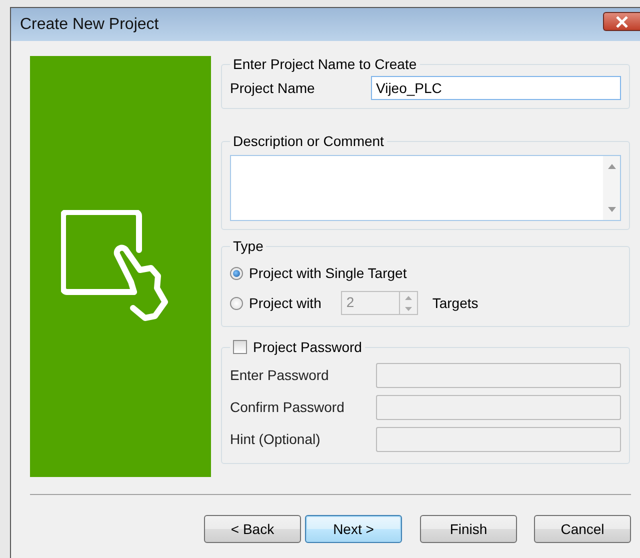 Image resolution: width=640 pixels, height=558 pixels. Describe the element at coordinates (496, 88) in the screenshot. I see `project-name-field: Vijeo_PLC` at that location.